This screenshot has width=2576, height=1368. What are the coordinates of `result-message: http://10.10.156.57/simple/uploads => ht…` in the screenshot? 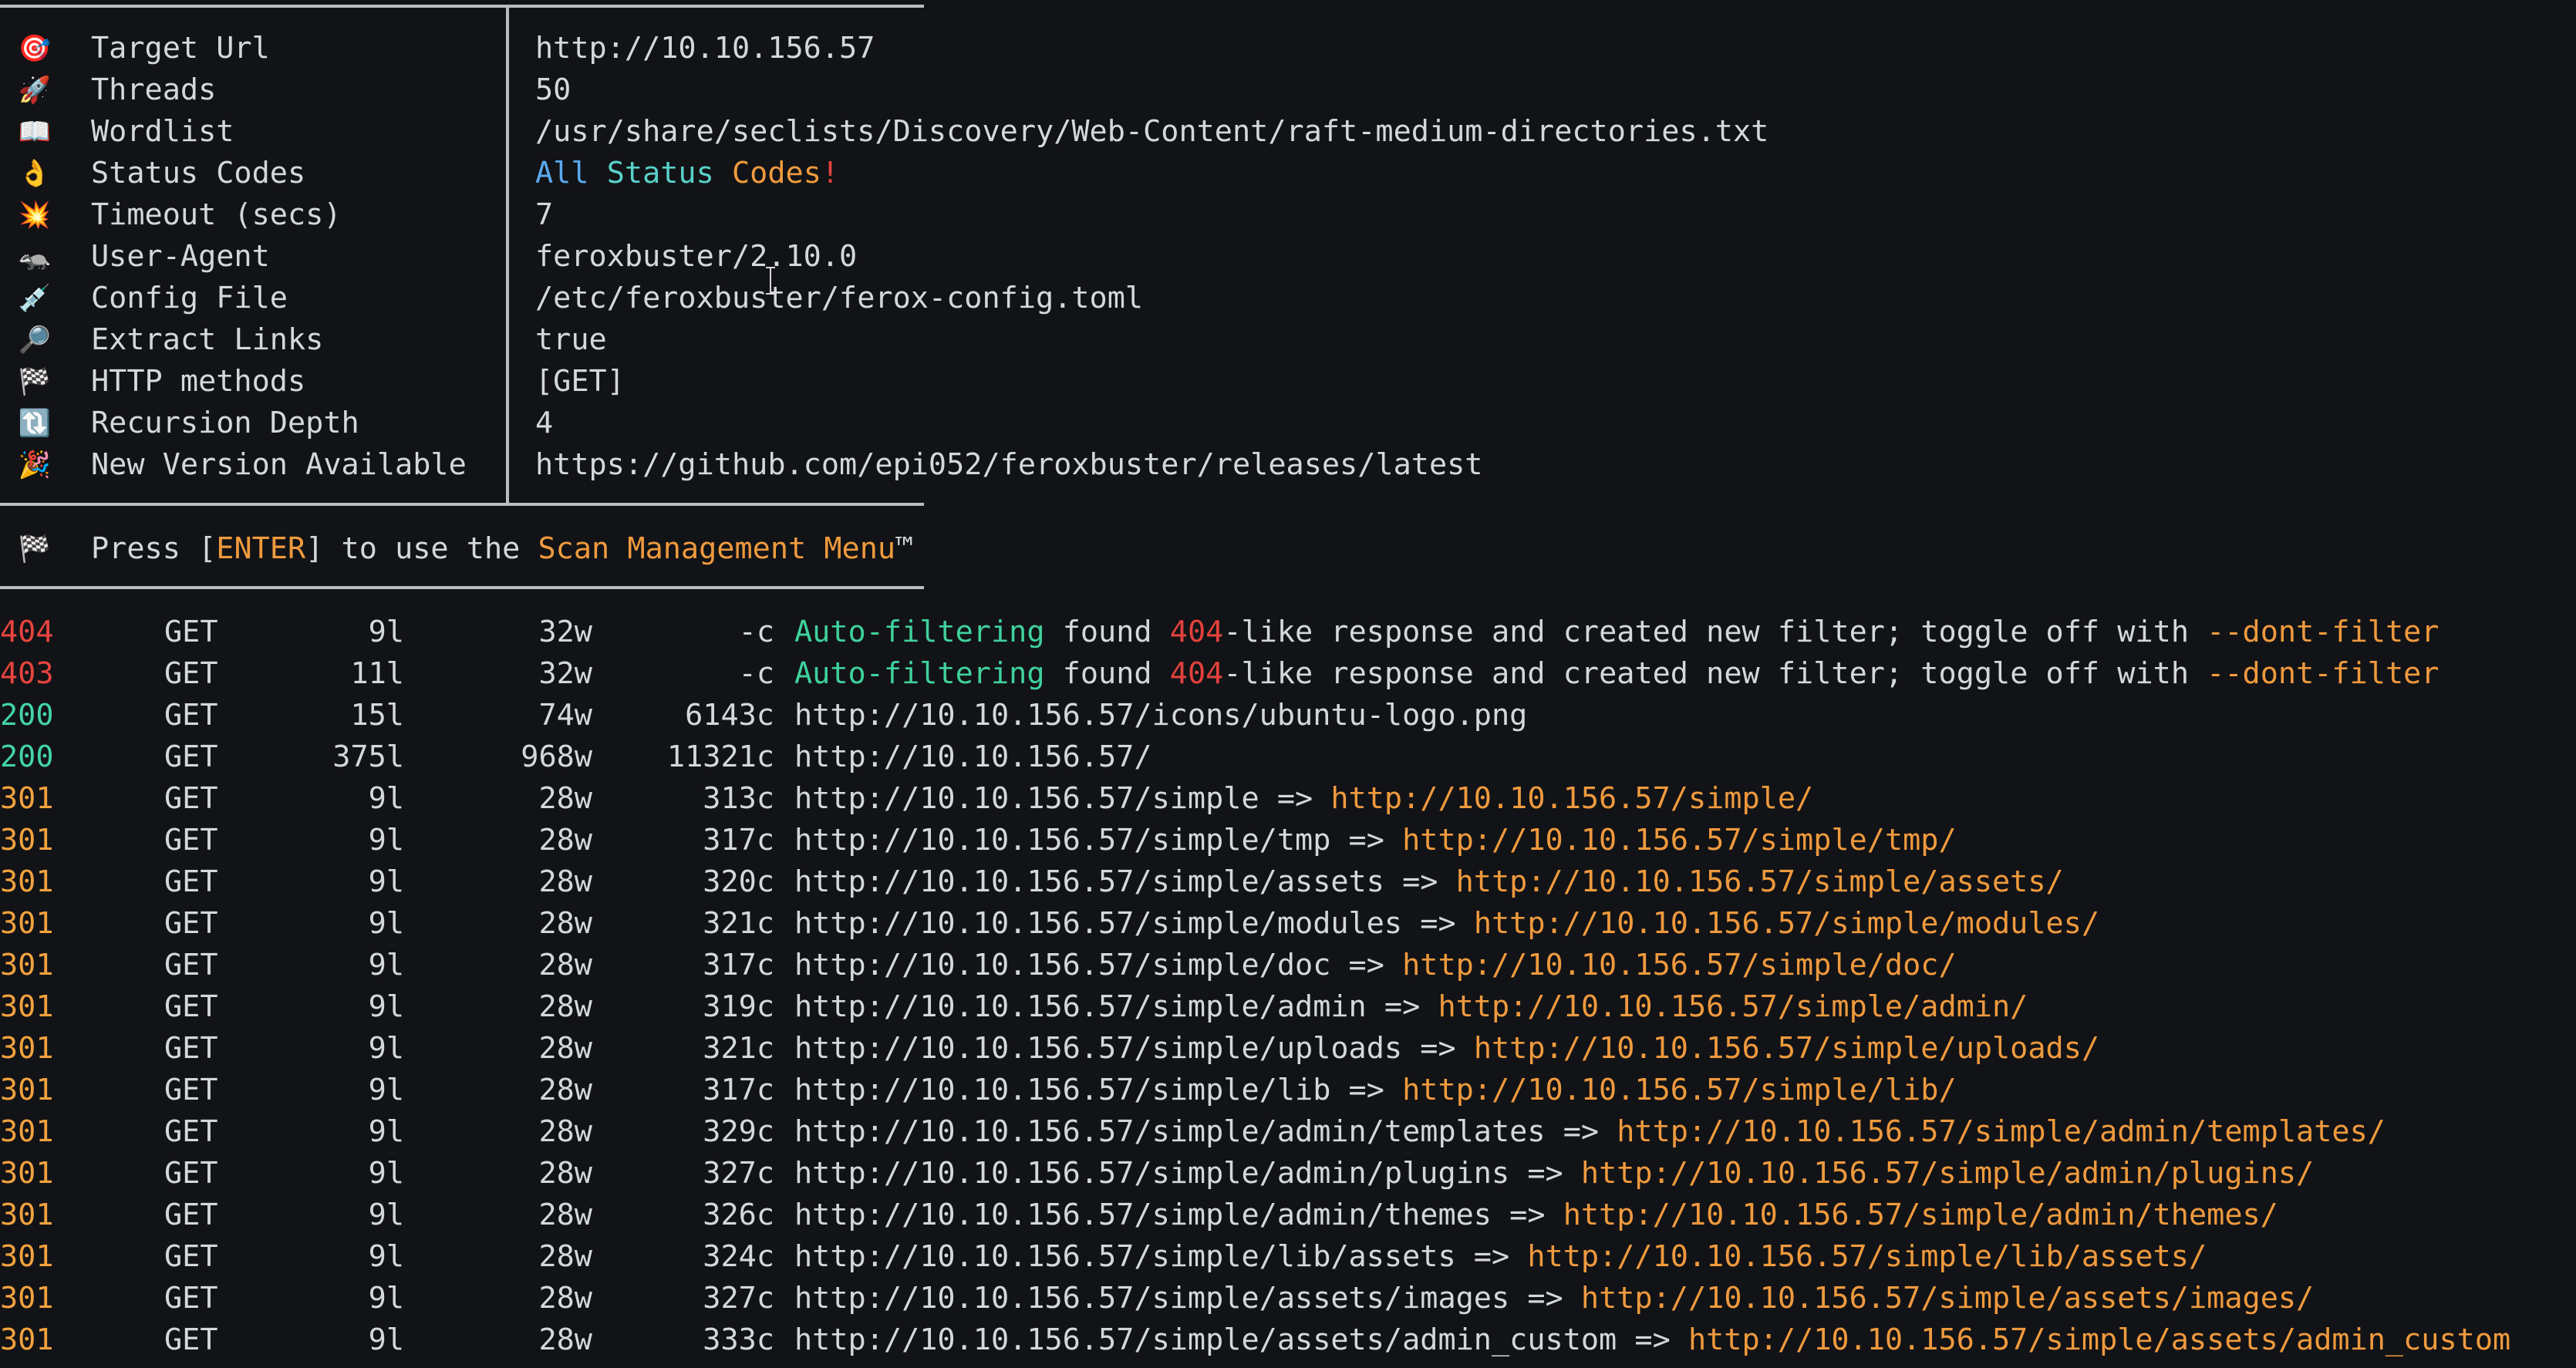 It's located at (1446, 1049).